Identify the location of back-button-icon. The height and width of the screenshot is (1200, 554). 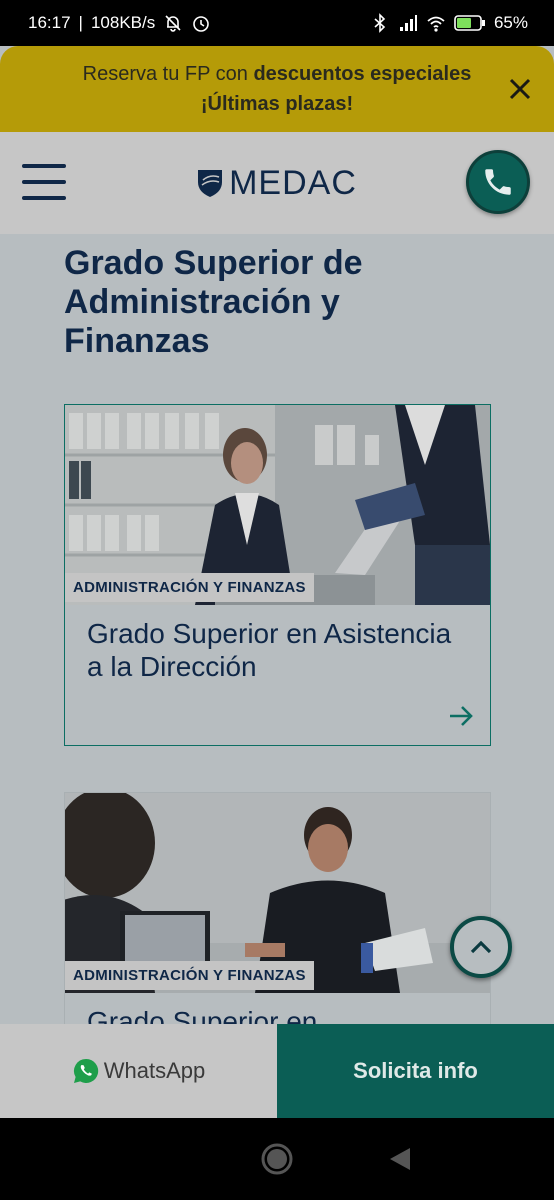
(400, 1159).